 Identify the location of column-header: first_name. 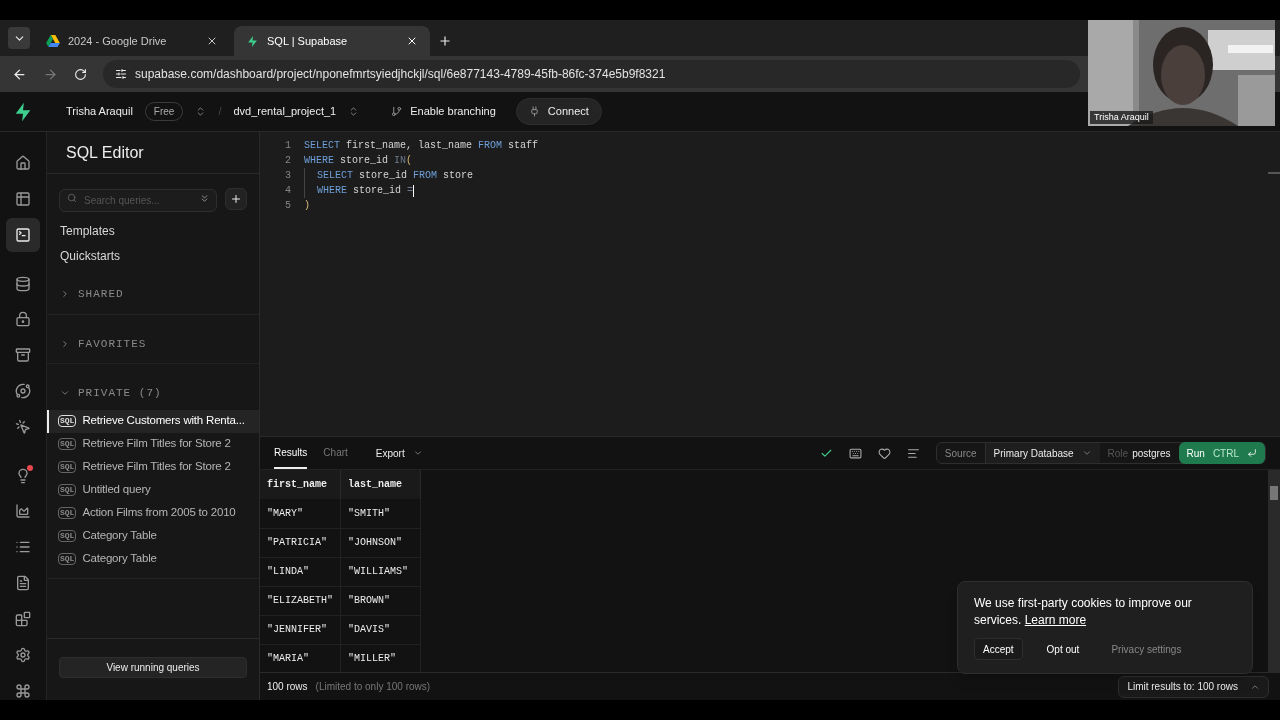
(300, 484).